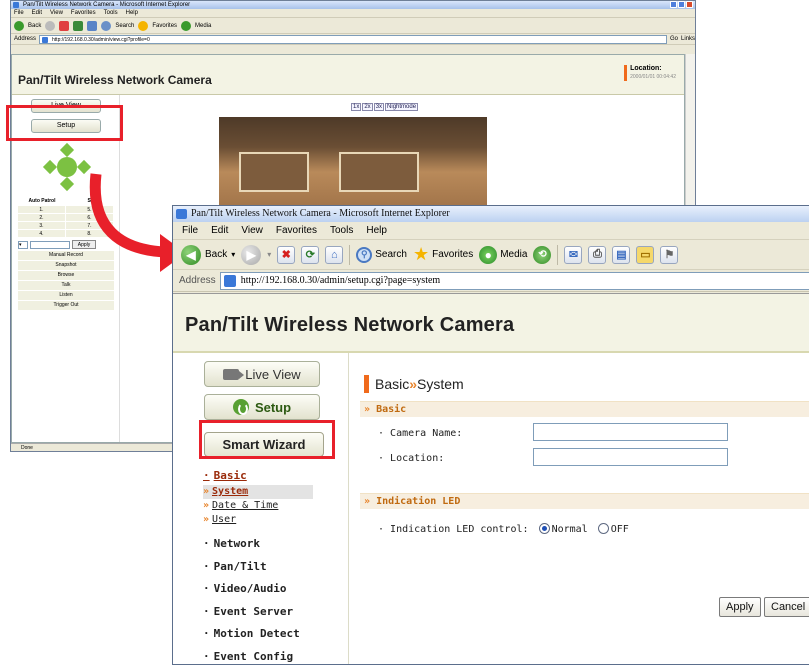 Image resolution: width=809 pixels, height=665 pixels. Describe the element at coordinates (23, 245) in the screenshot. I see `preset-select: ▾` at that location.